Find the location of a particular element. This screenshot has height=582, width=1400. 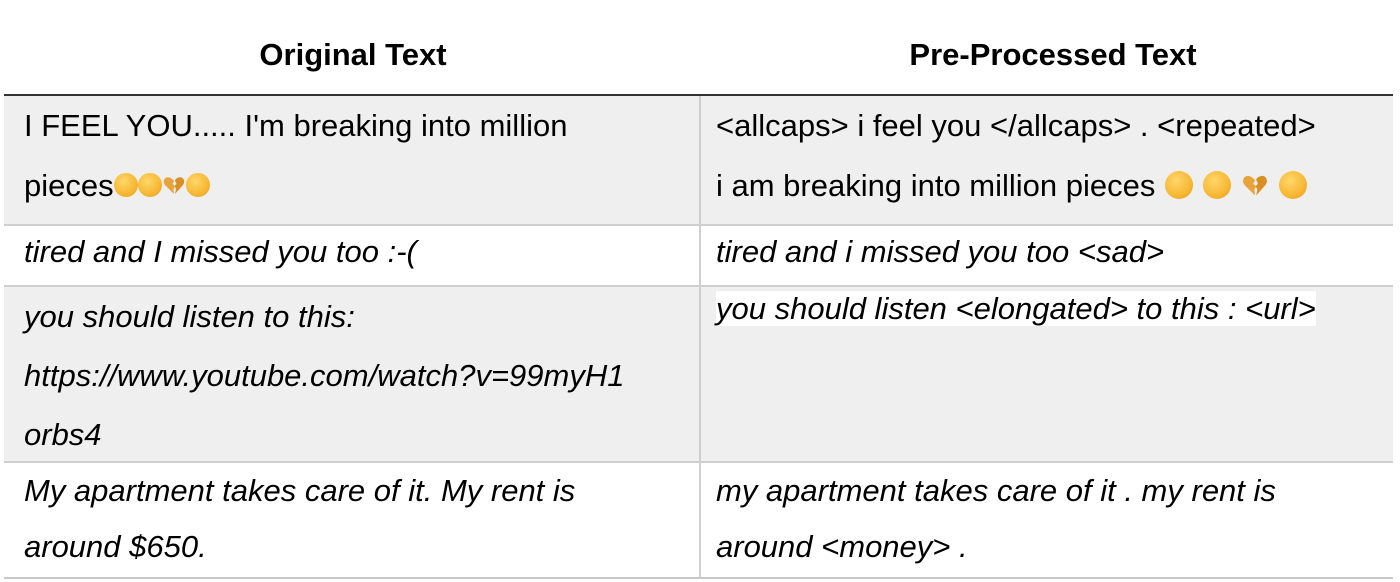

original-text: pieces is located at coordinates (69, 185).